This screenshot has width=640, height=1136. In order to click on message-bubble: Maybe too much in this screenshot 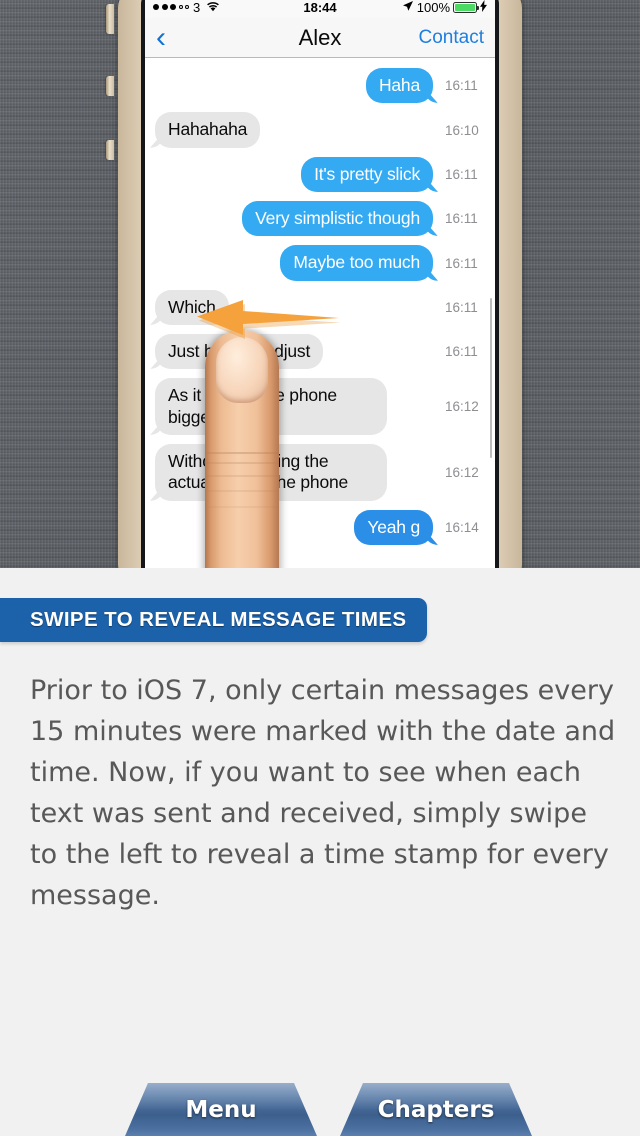, I will do `click(356, 263)`.